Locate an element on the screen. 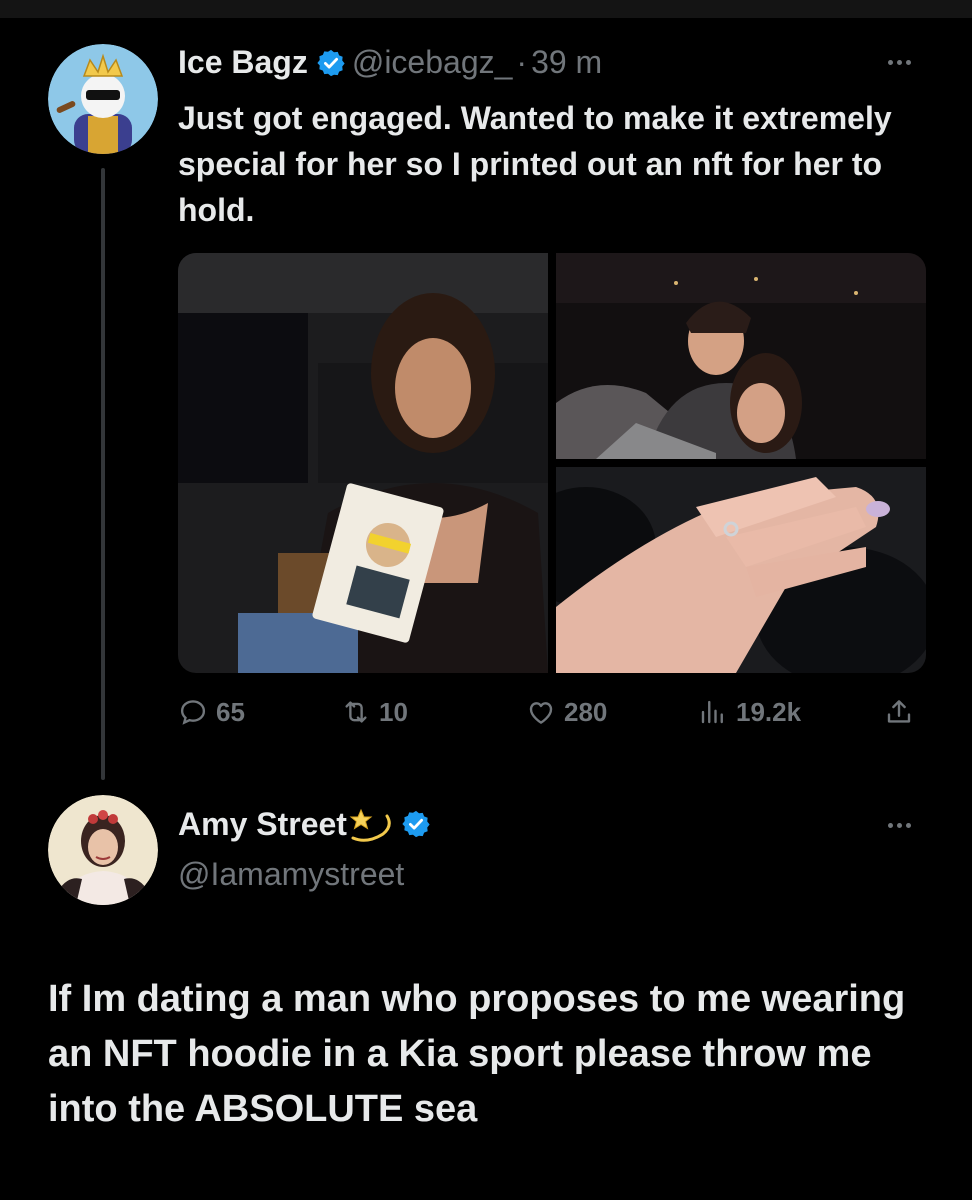  cartoon-avatar-icon is located at coordinates (103, 99).